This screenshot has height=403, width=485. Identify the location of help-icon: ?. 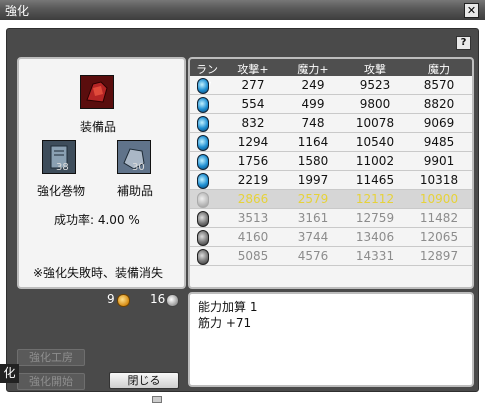
(463, 43).